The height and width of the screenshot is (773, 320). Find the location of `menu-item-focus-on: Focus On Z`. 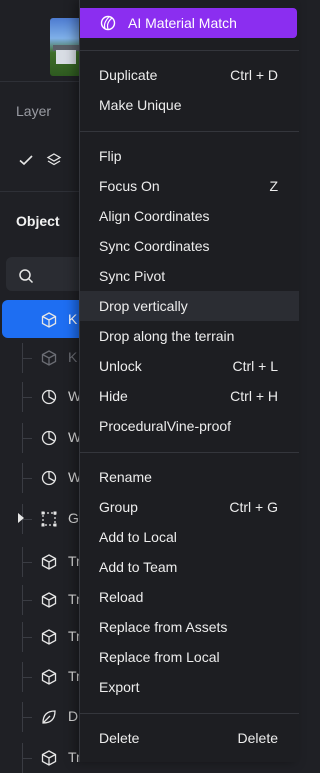

menu-item-focus-on: Focus On Z is located at coordinates (189, 186).